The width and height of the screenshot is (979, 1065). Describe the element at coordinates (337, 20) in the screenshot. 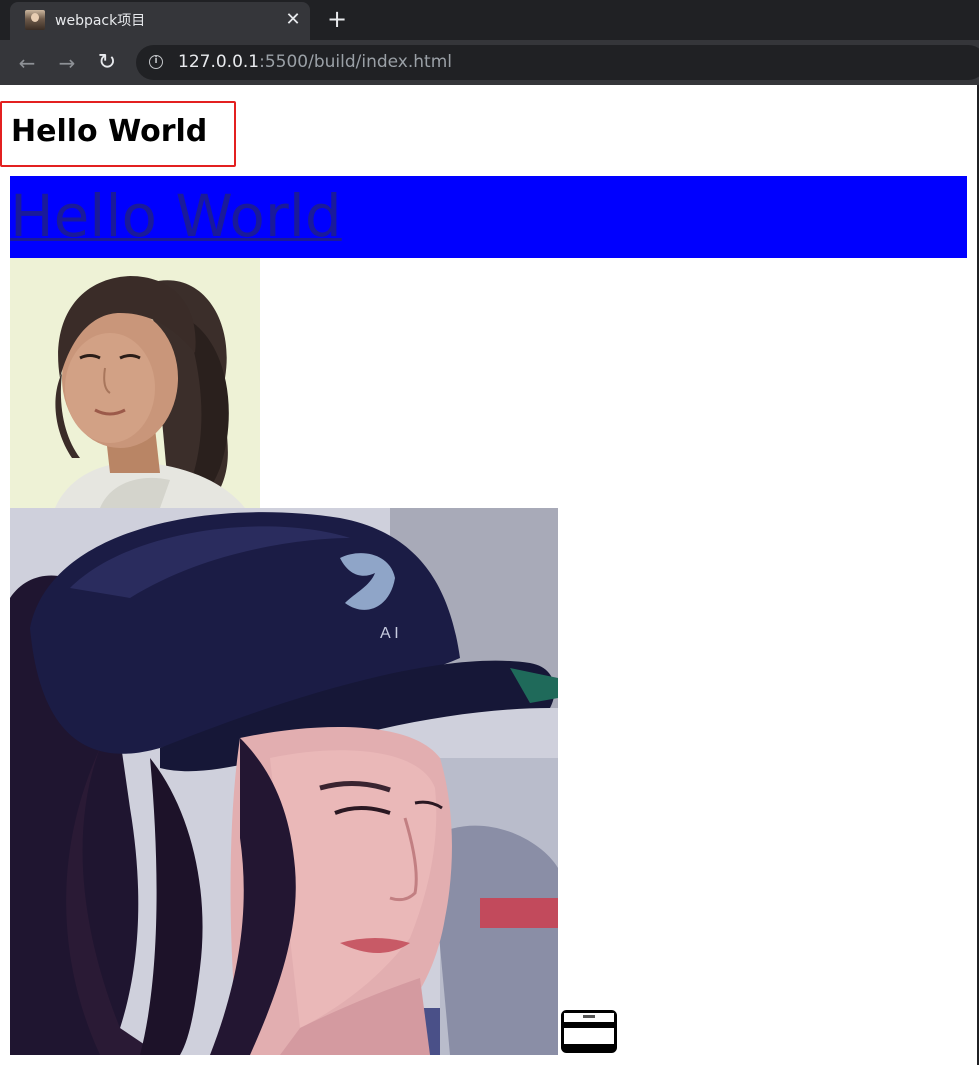

I see `new-tab-icon: +` at that location.